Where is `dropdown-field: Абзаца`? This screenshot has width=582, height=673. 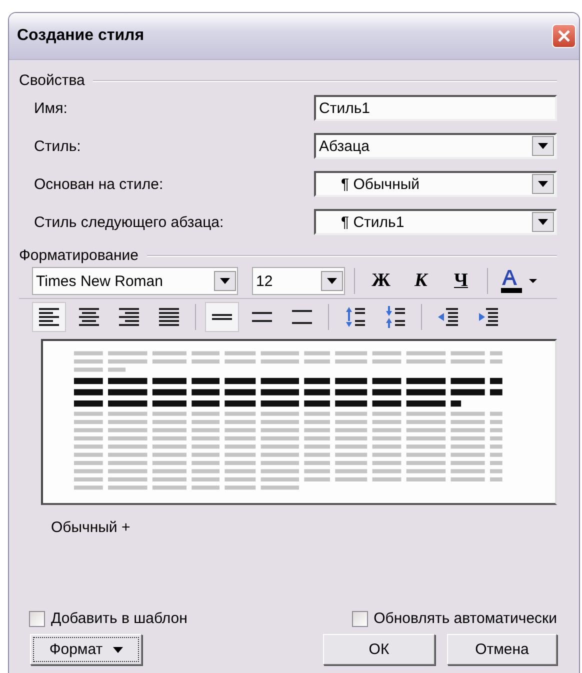 dropdown-field: Абзаца is located at coordinates (435, 146).